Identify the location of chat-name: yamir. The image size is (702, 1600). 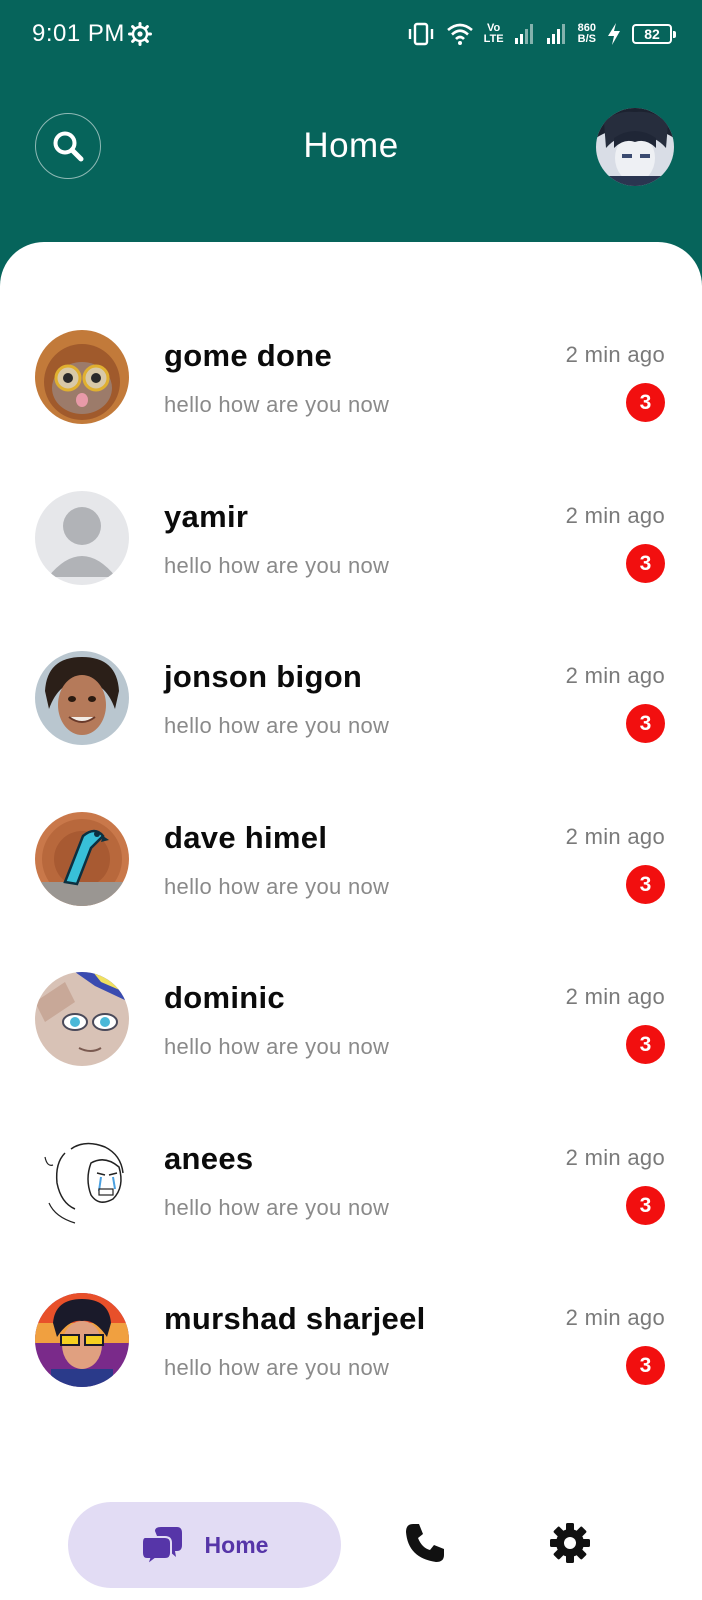
(206, 516).